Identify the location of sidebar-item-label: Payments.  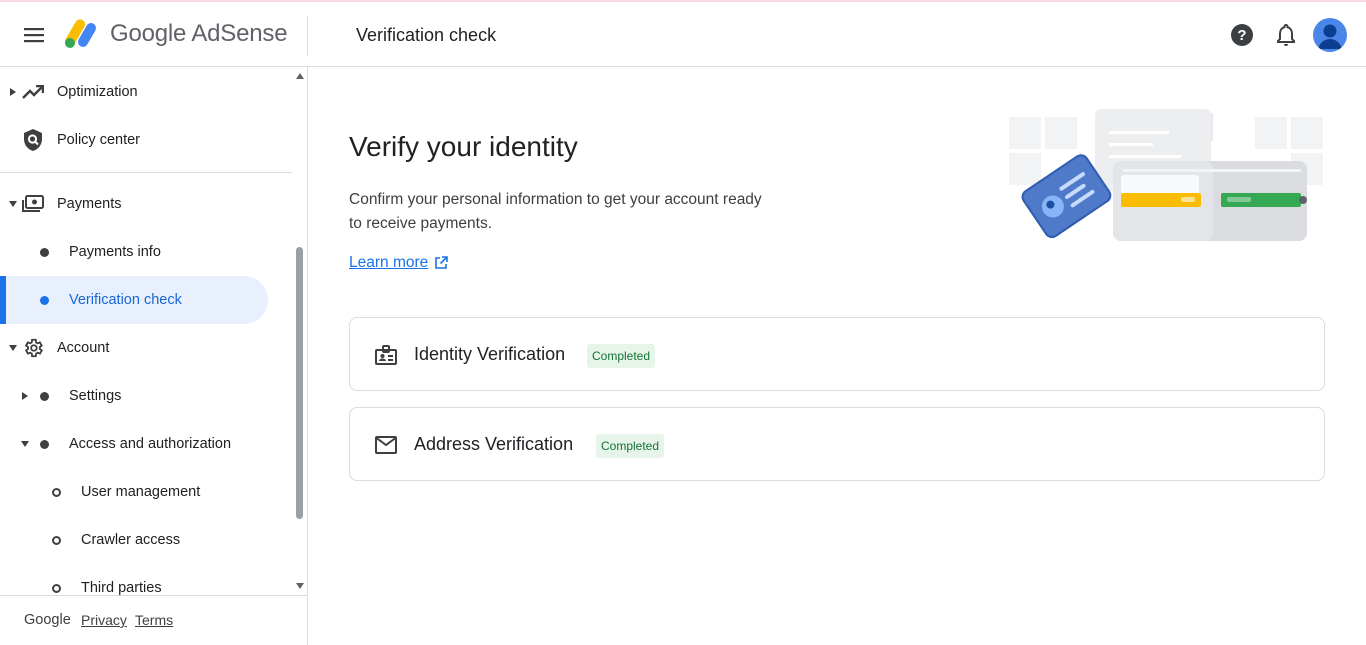
(89, 204).